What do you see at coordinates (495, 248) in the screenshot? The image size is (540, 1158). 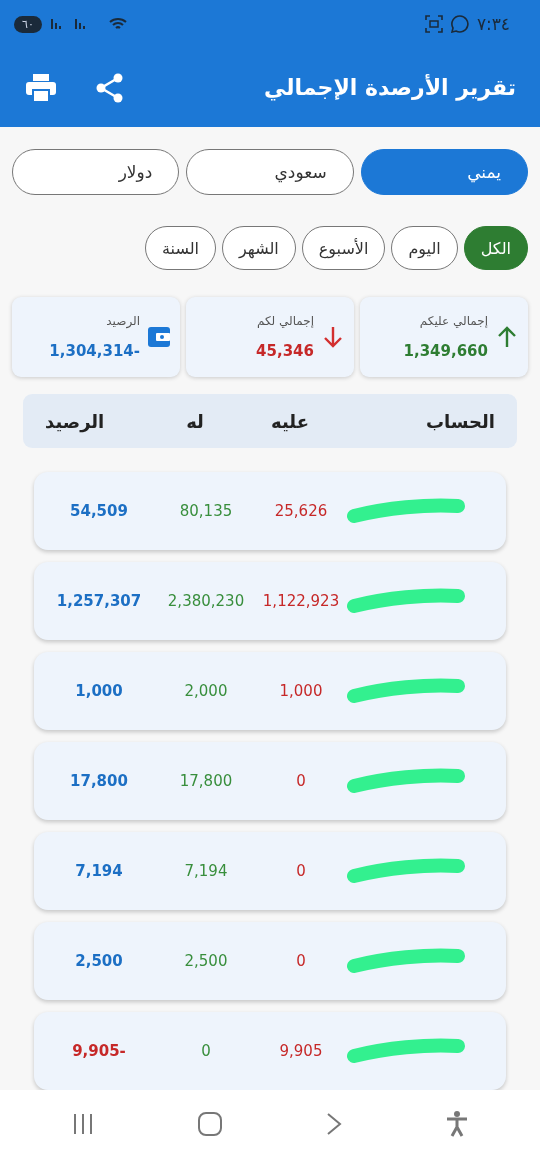 I see `period-tab: الكل` at bounding box center [495, 248].